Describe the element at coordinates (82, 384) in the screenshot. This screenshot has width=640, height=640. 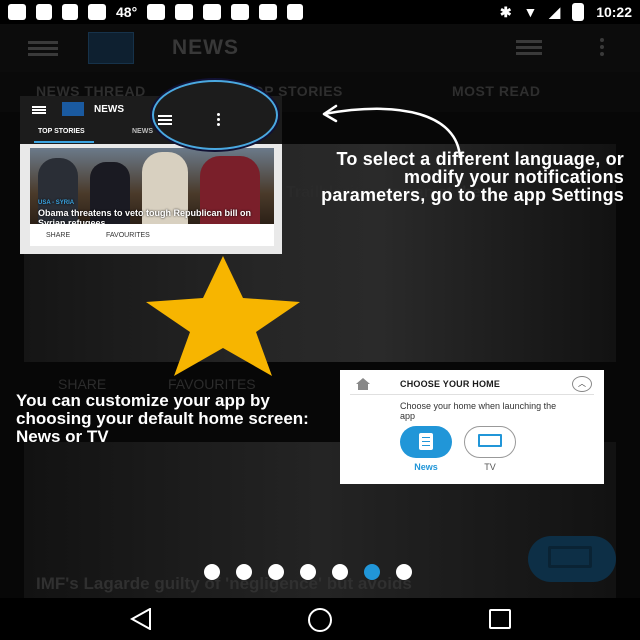
I see `share-button: SHARE` at that location.